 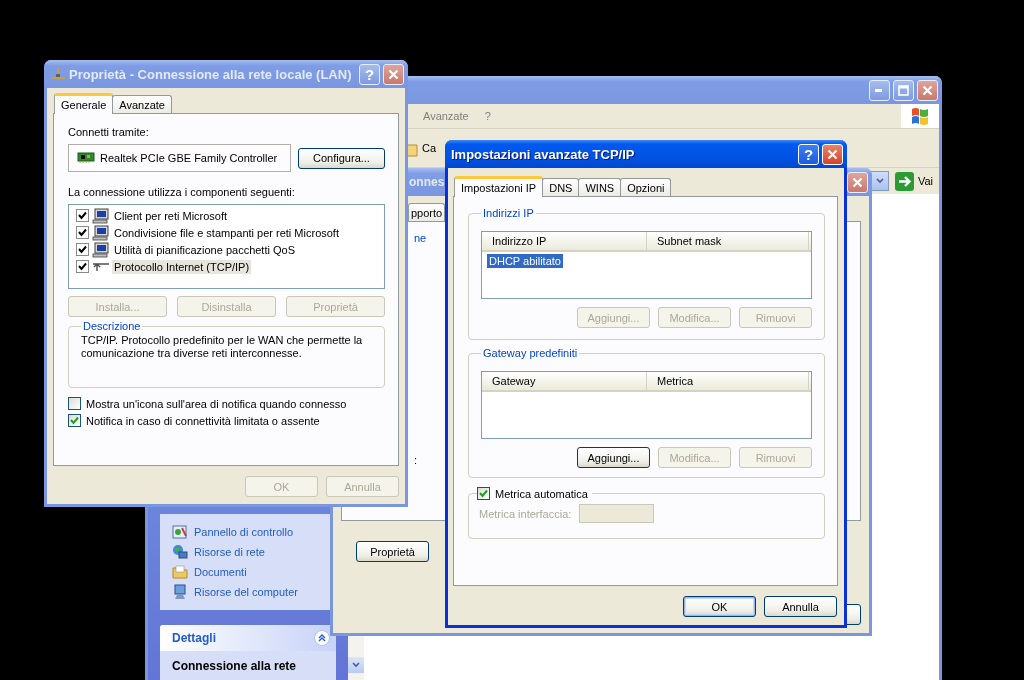 What do you see at coordinates (499, 186) in the screenshot?
I see `tab: Impostazioni IP` at bounding box center [499, 186].